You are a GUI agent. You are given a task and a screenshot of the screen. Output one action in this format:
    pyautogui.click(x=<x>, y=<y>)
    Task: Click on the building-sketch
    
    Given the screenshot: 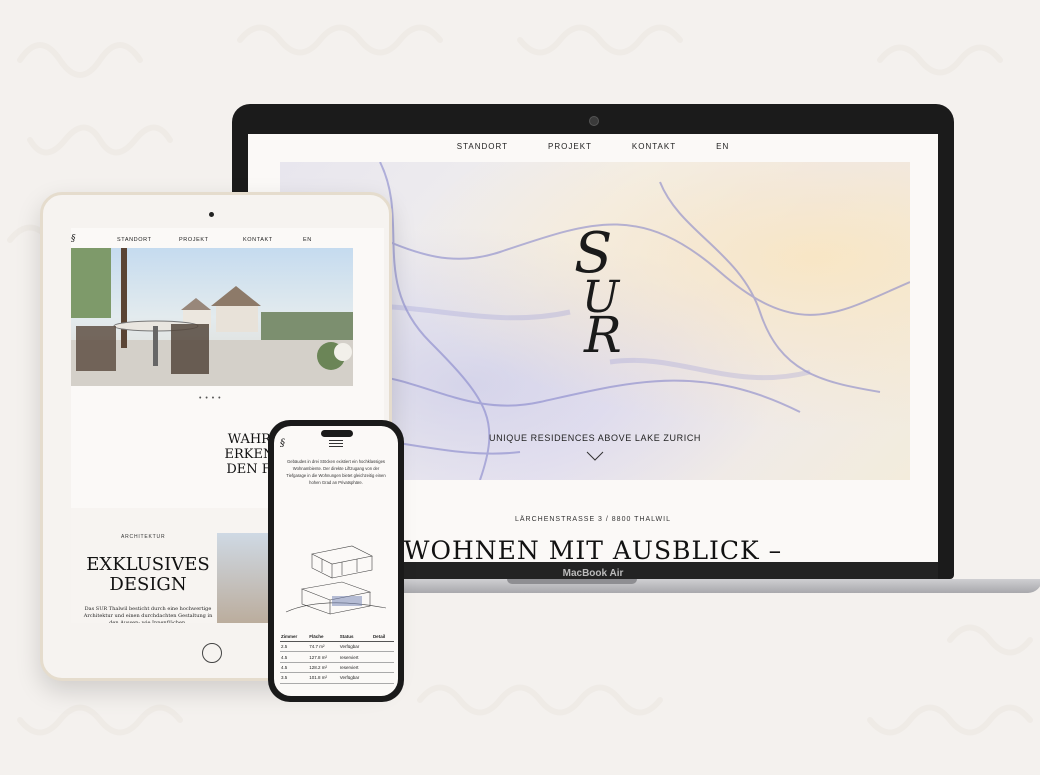 What is the action you would take?
    pyautogui.click(x=336, y=580)
    